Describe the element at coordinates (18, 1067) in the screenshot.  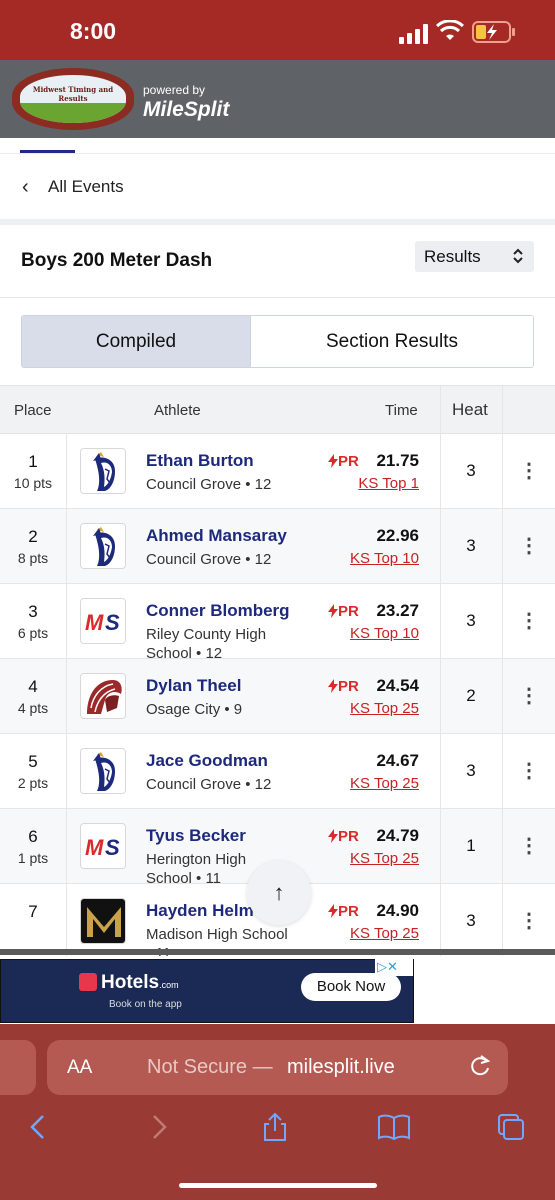
I see `previous-tab-pill` at that location.